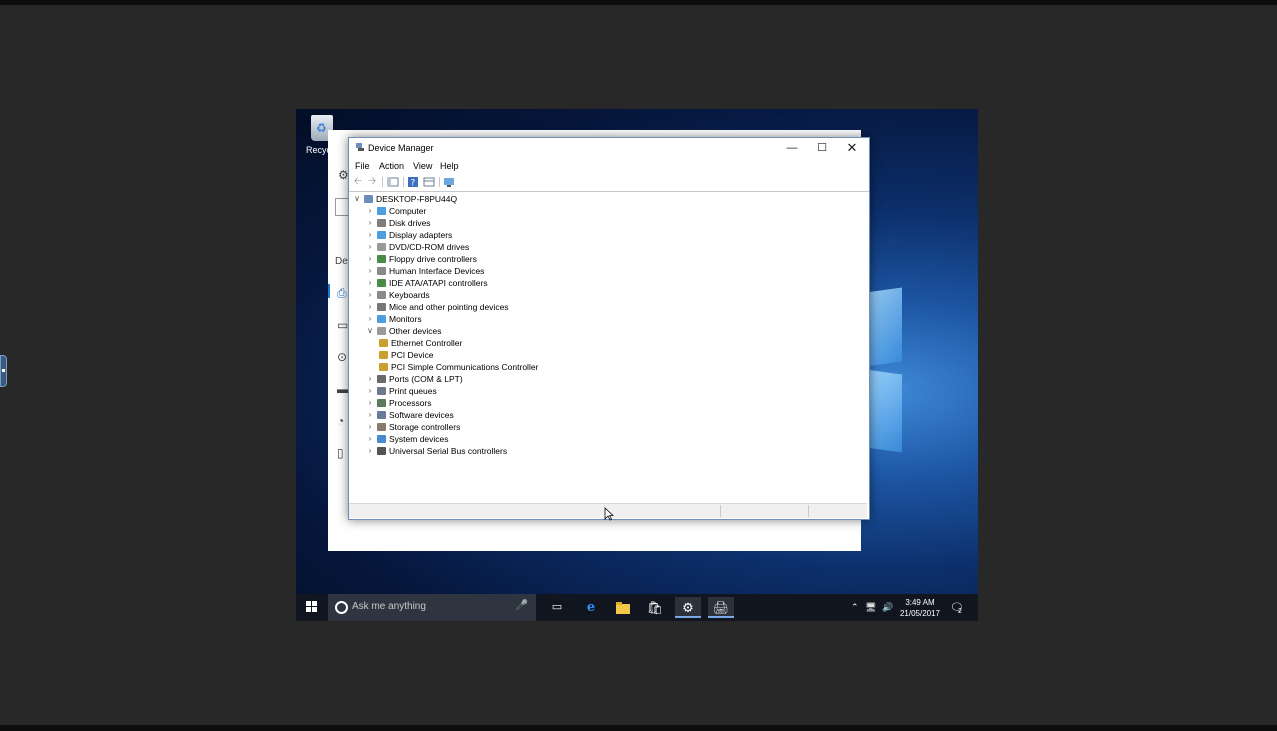 This screenshot has height=731, width=1277. I want to click on tree-node: › Universal Serial Bus controllers, so click(607, 451).